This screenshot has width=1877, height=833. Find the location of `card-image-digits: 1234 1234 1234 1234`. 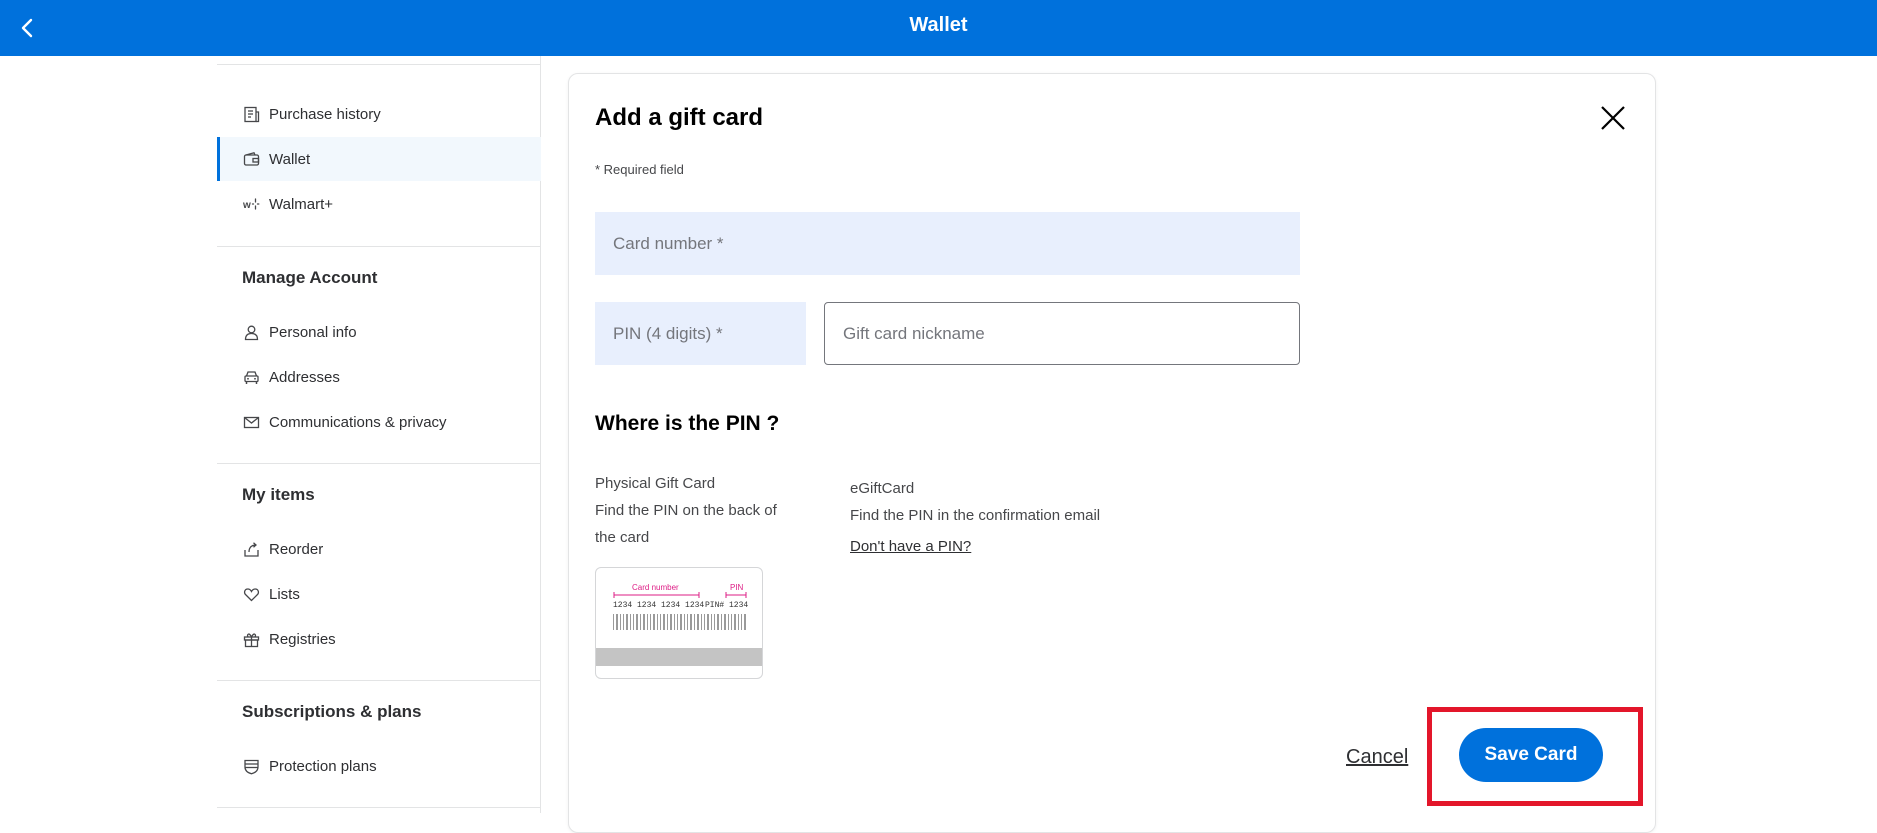

card-image-digits: 1234 1234 1234 1234 is located at coordinates (658, 605).